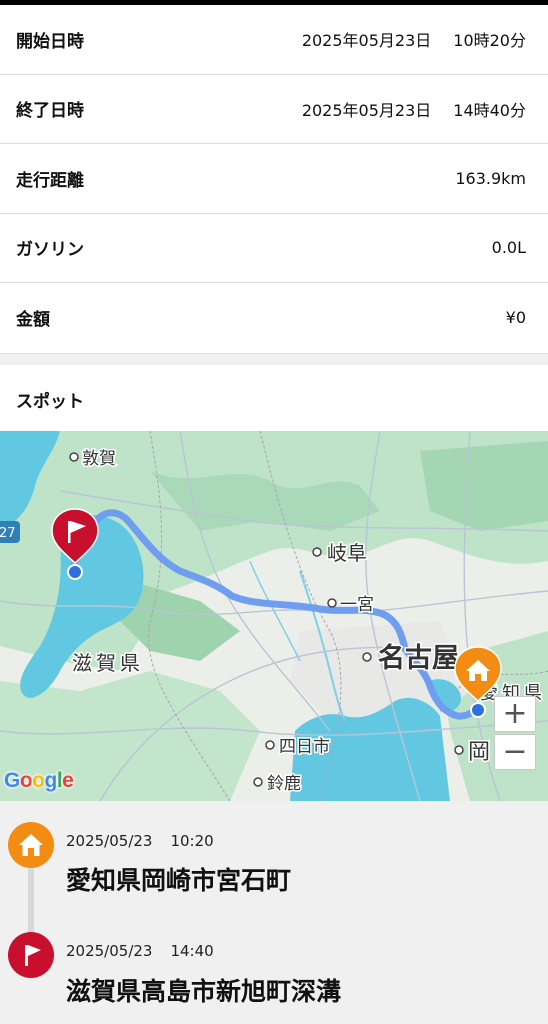 The height and width of the screenshot is (1024, 548). Describe the element at coordinates (274, 40) in the screenshot. I see `info-row-start: 開始日時 2025年05月23日 10時20分` at that location.